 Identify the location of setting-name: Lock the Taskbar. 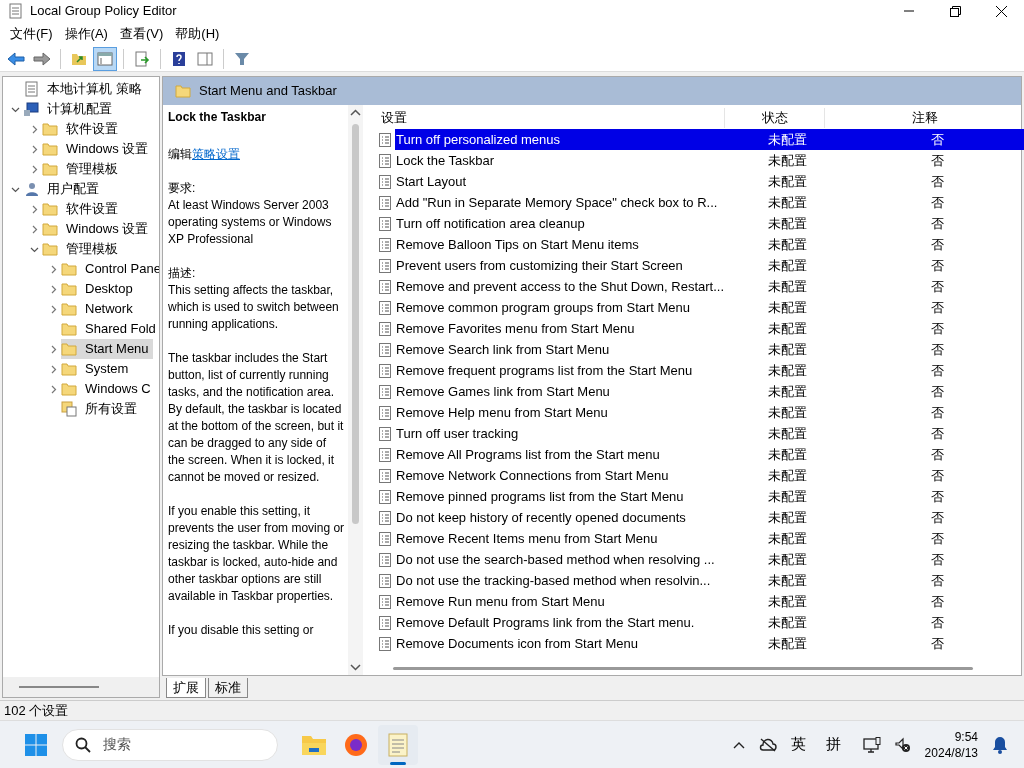
(445, 160).